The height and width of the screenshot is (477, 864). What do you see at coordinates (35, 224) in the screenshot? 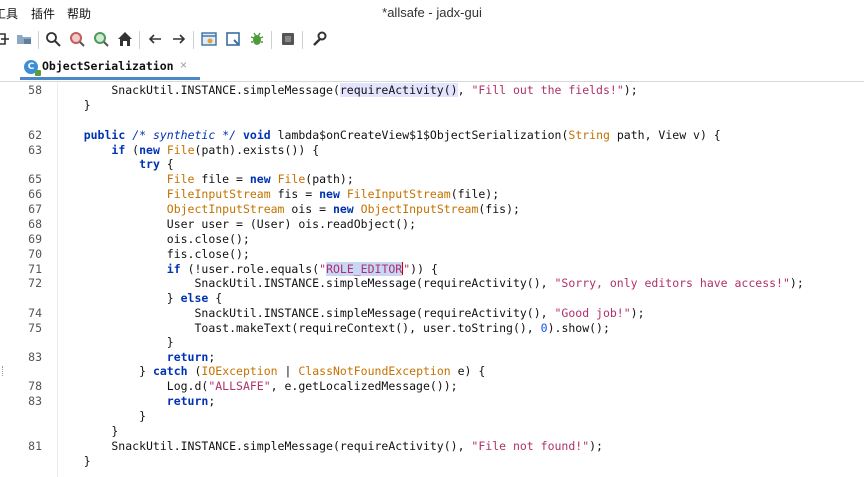
I see `line-number: 68` at bounding box center [35, 224].